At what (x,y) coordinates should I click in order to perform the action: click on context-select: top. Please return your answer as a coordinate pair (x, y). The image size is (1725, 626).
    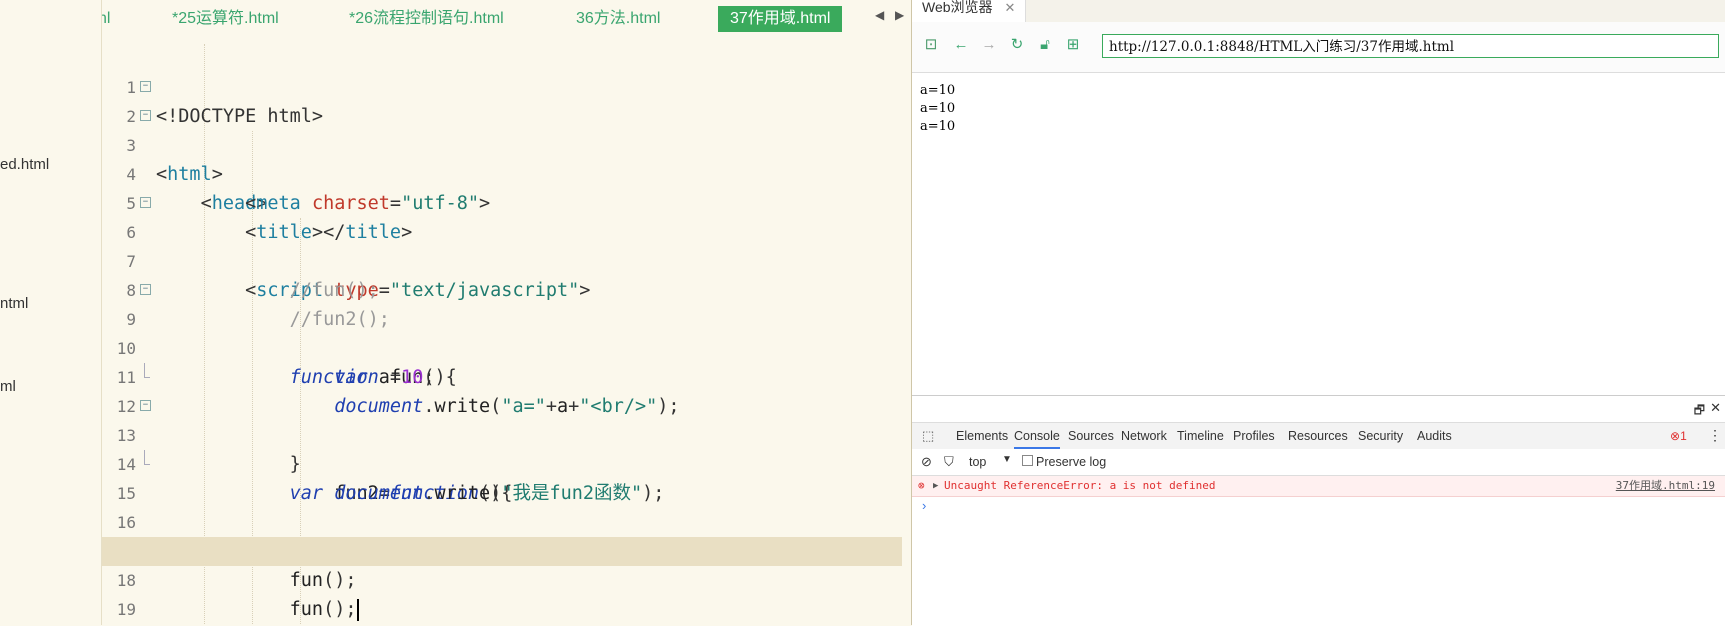
    Looking at the image, I should click on (977, 462).